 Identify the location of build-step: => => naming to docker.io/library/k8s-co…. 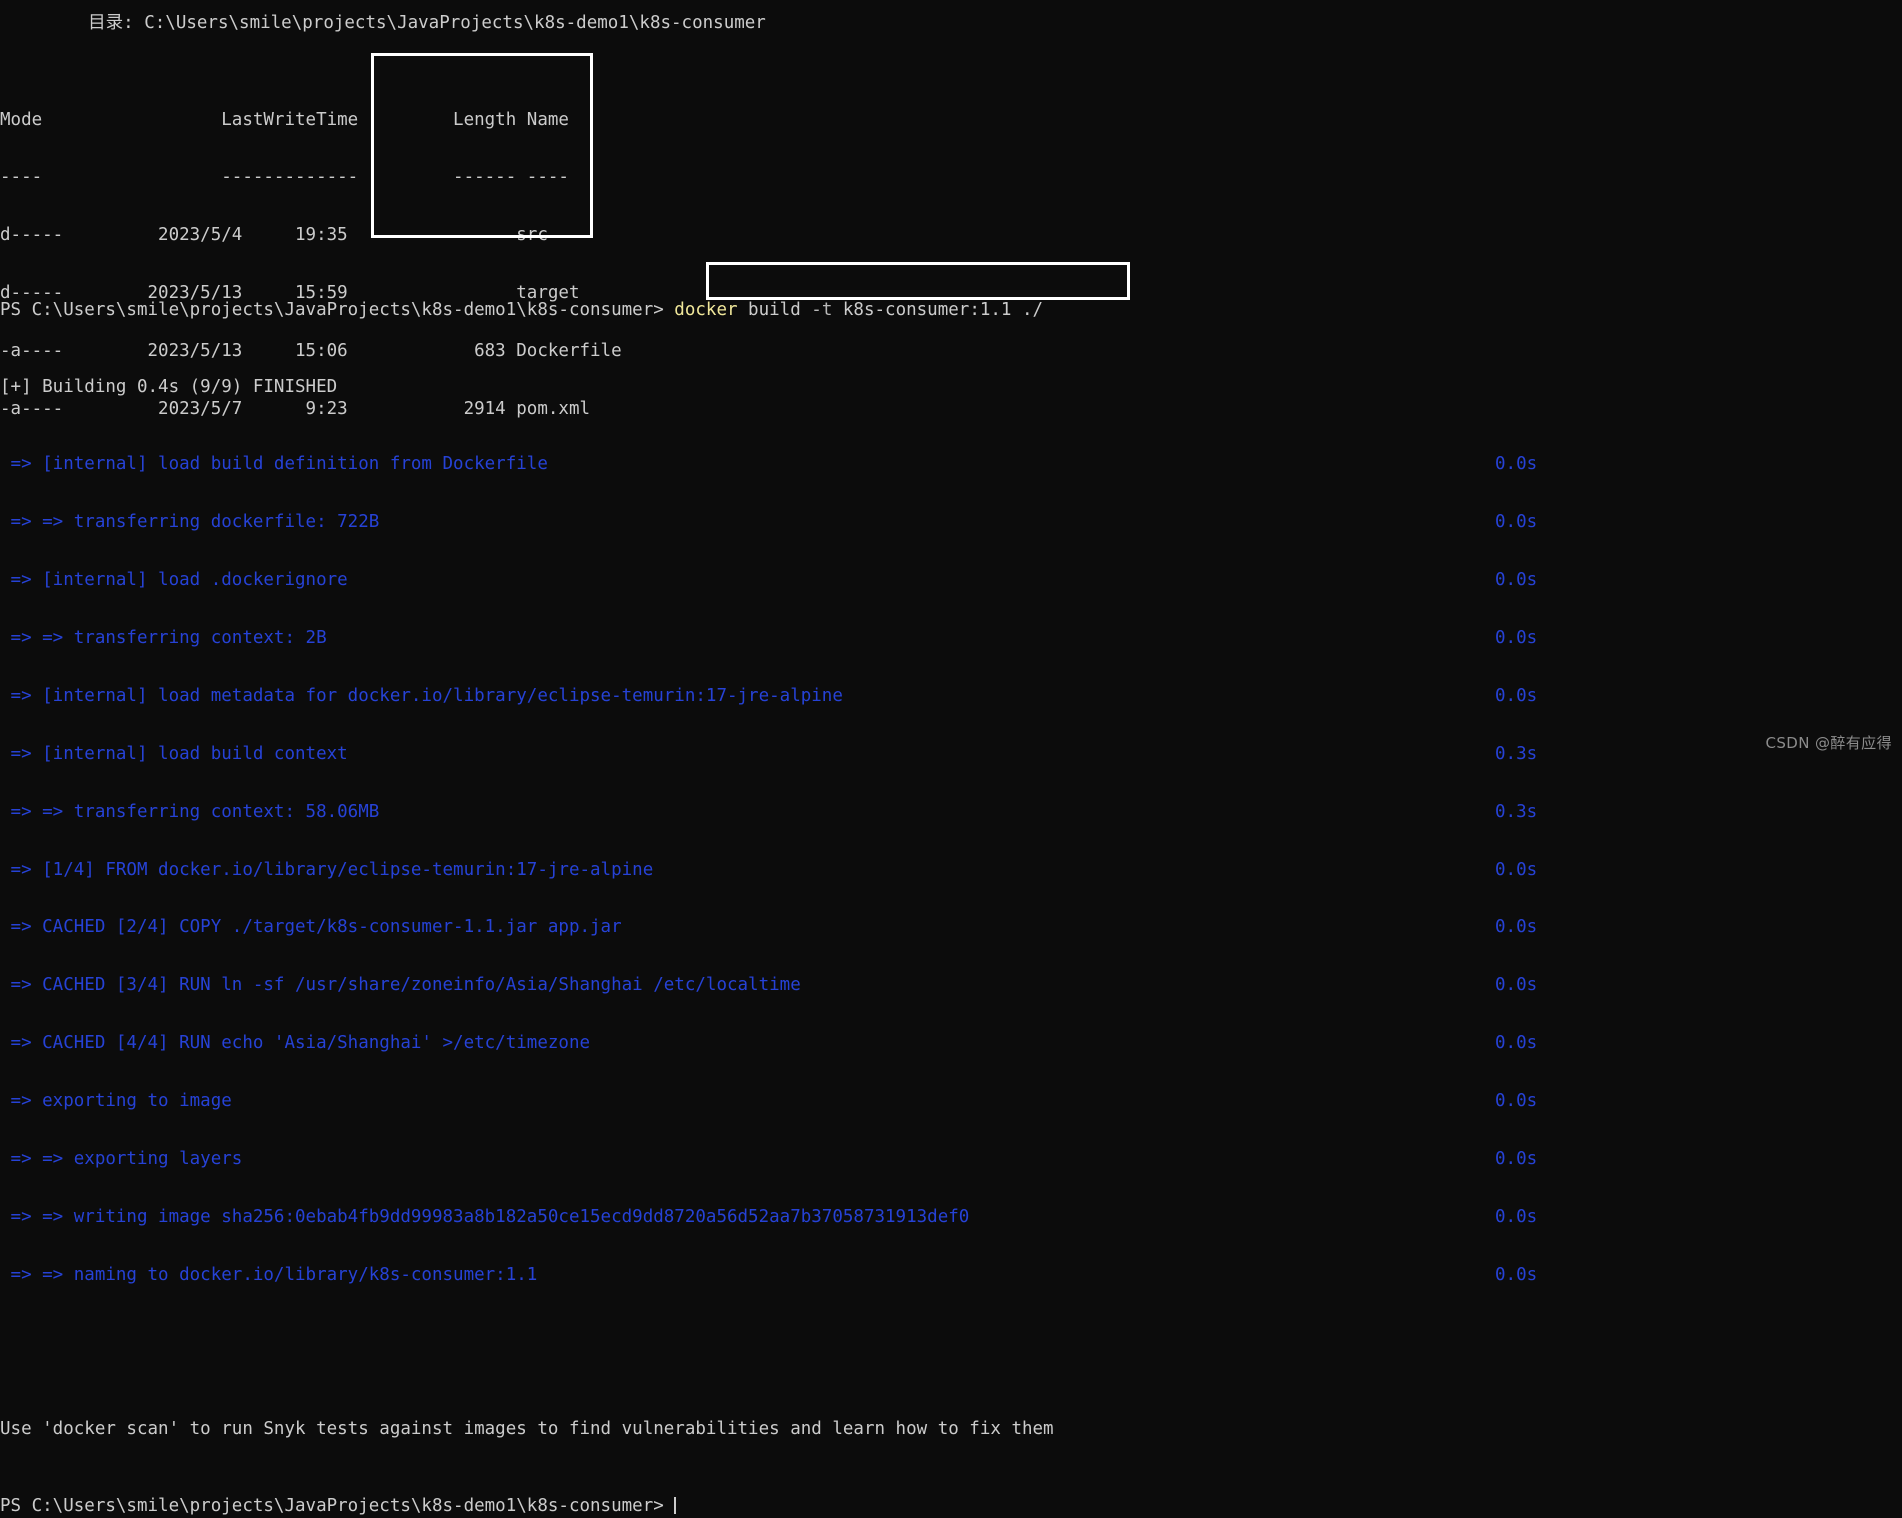
(769, 1274).